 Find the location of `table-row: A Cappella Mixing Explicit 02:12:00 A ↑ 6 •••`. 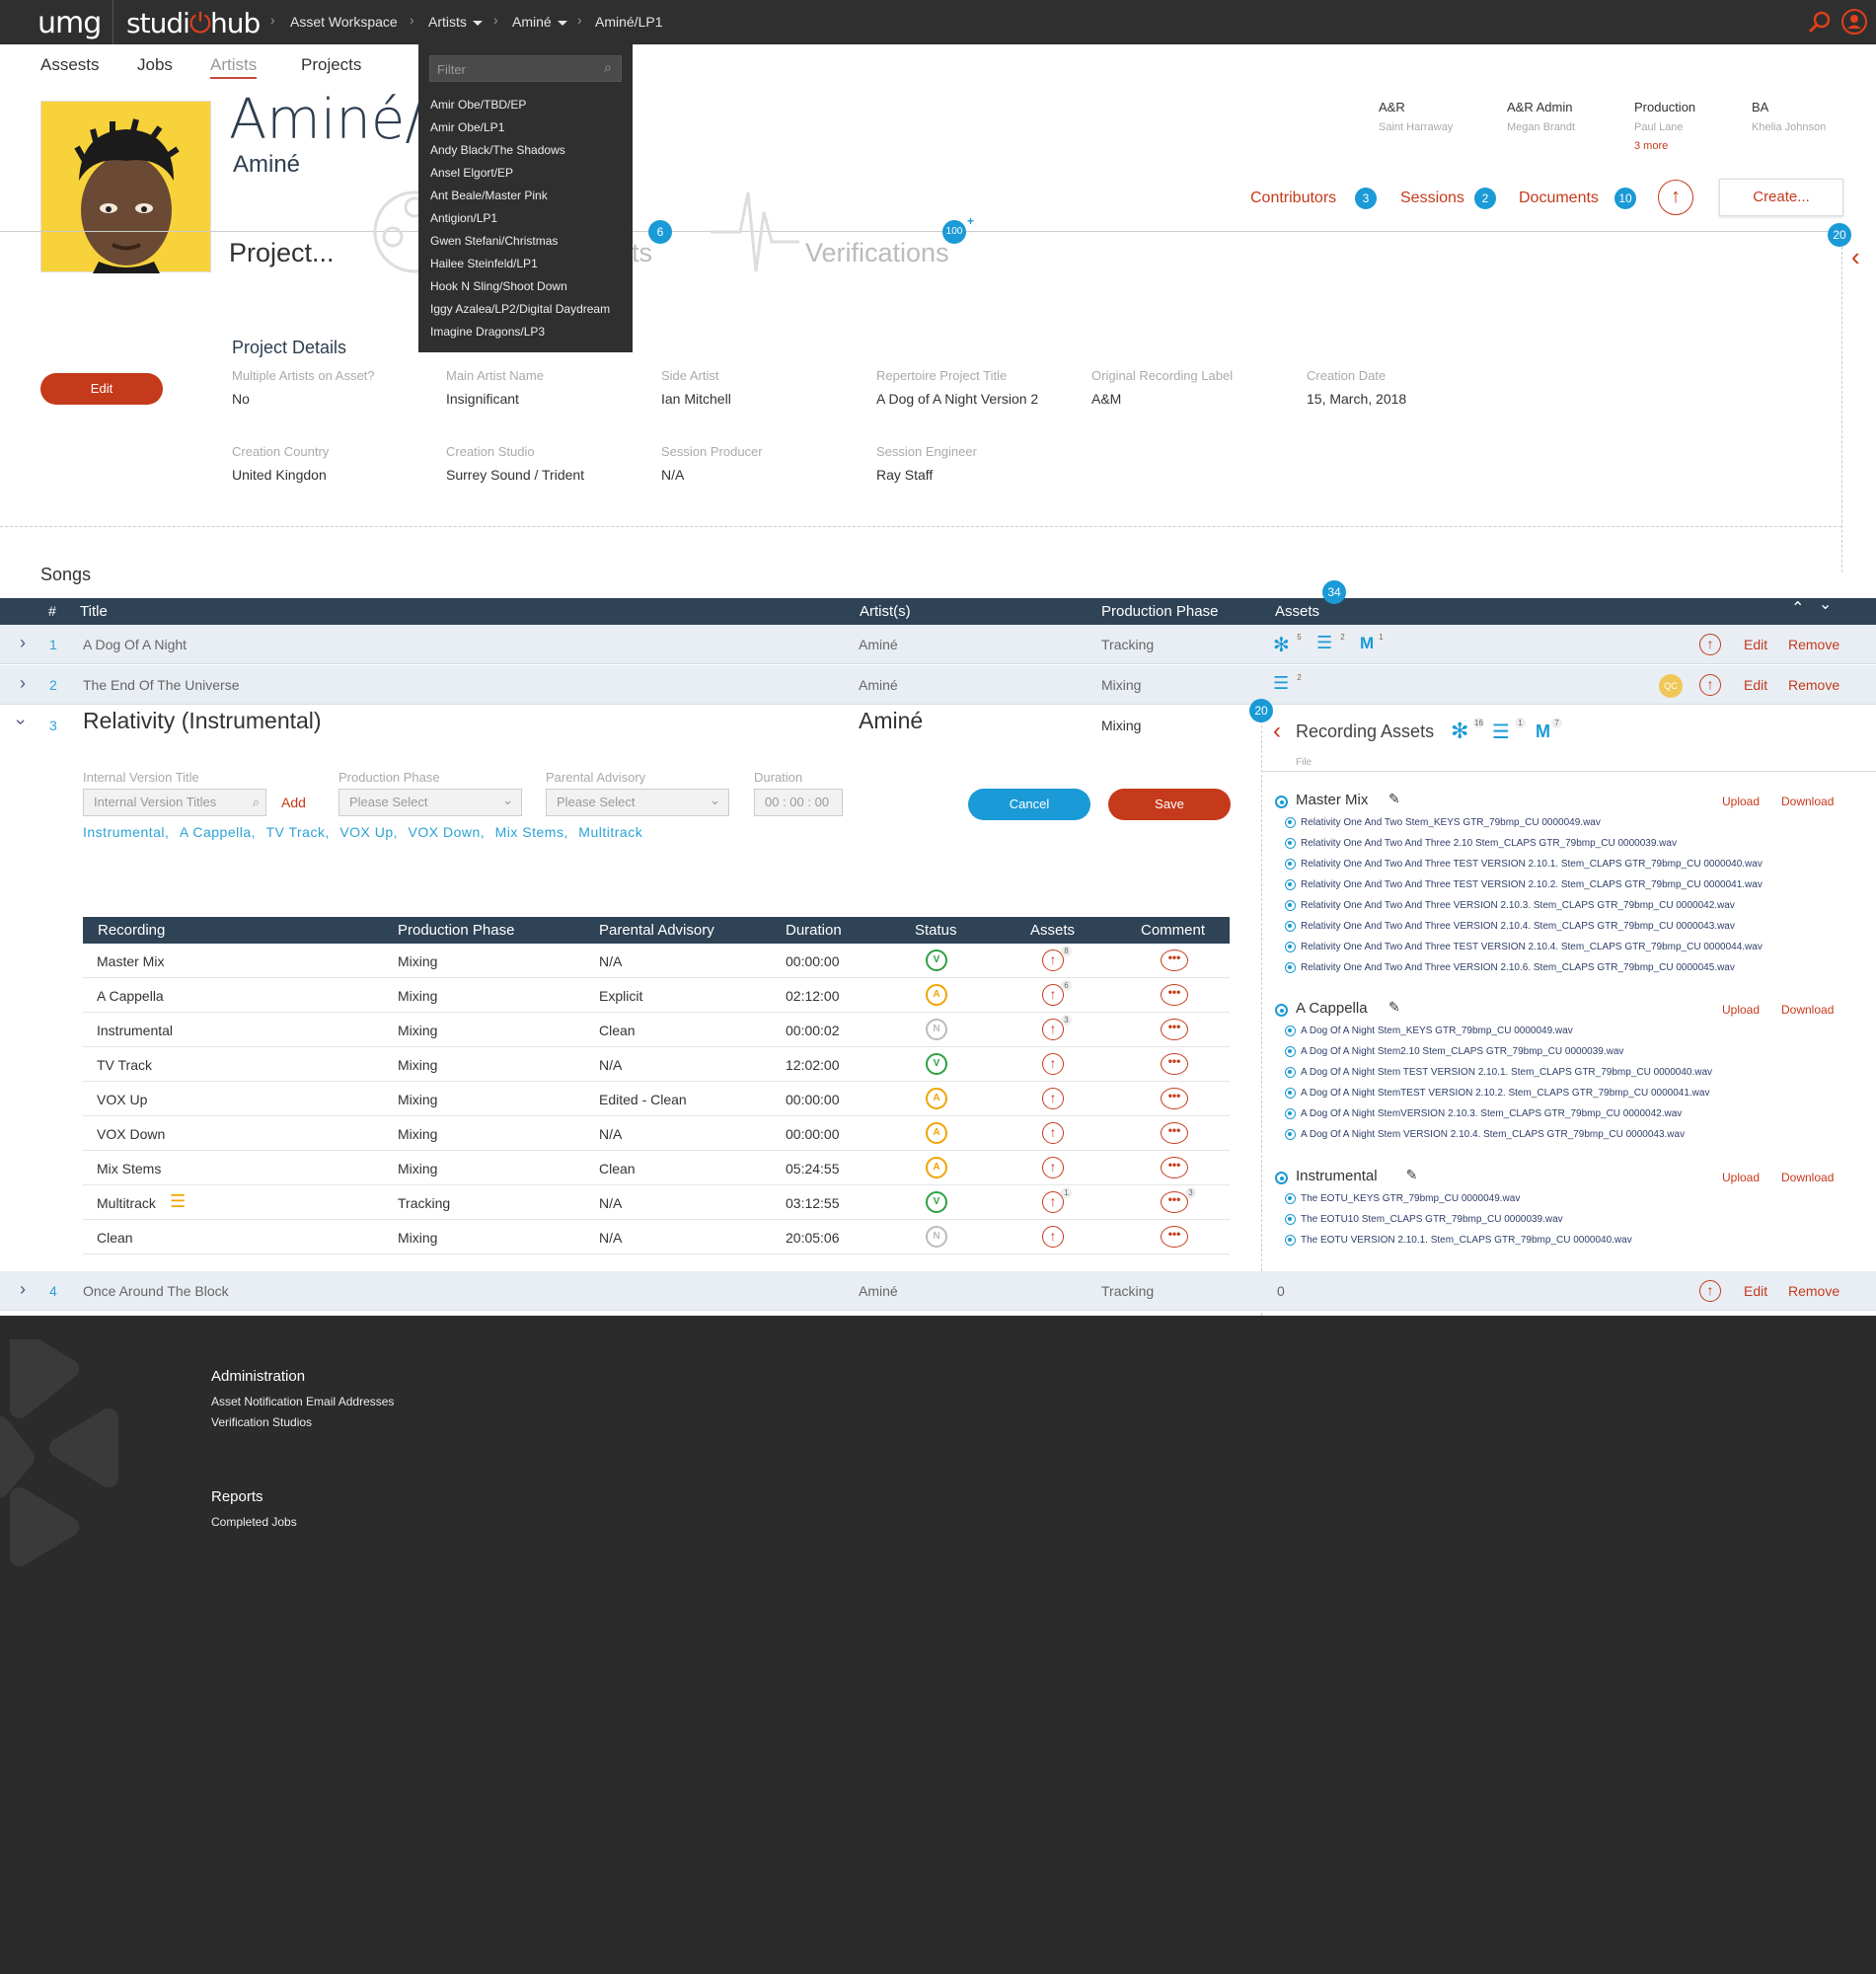

table-row: A Cappella Mixing Explicit 02:12:00 A ↑ 6 ••• is located at coordinates (656, 995).